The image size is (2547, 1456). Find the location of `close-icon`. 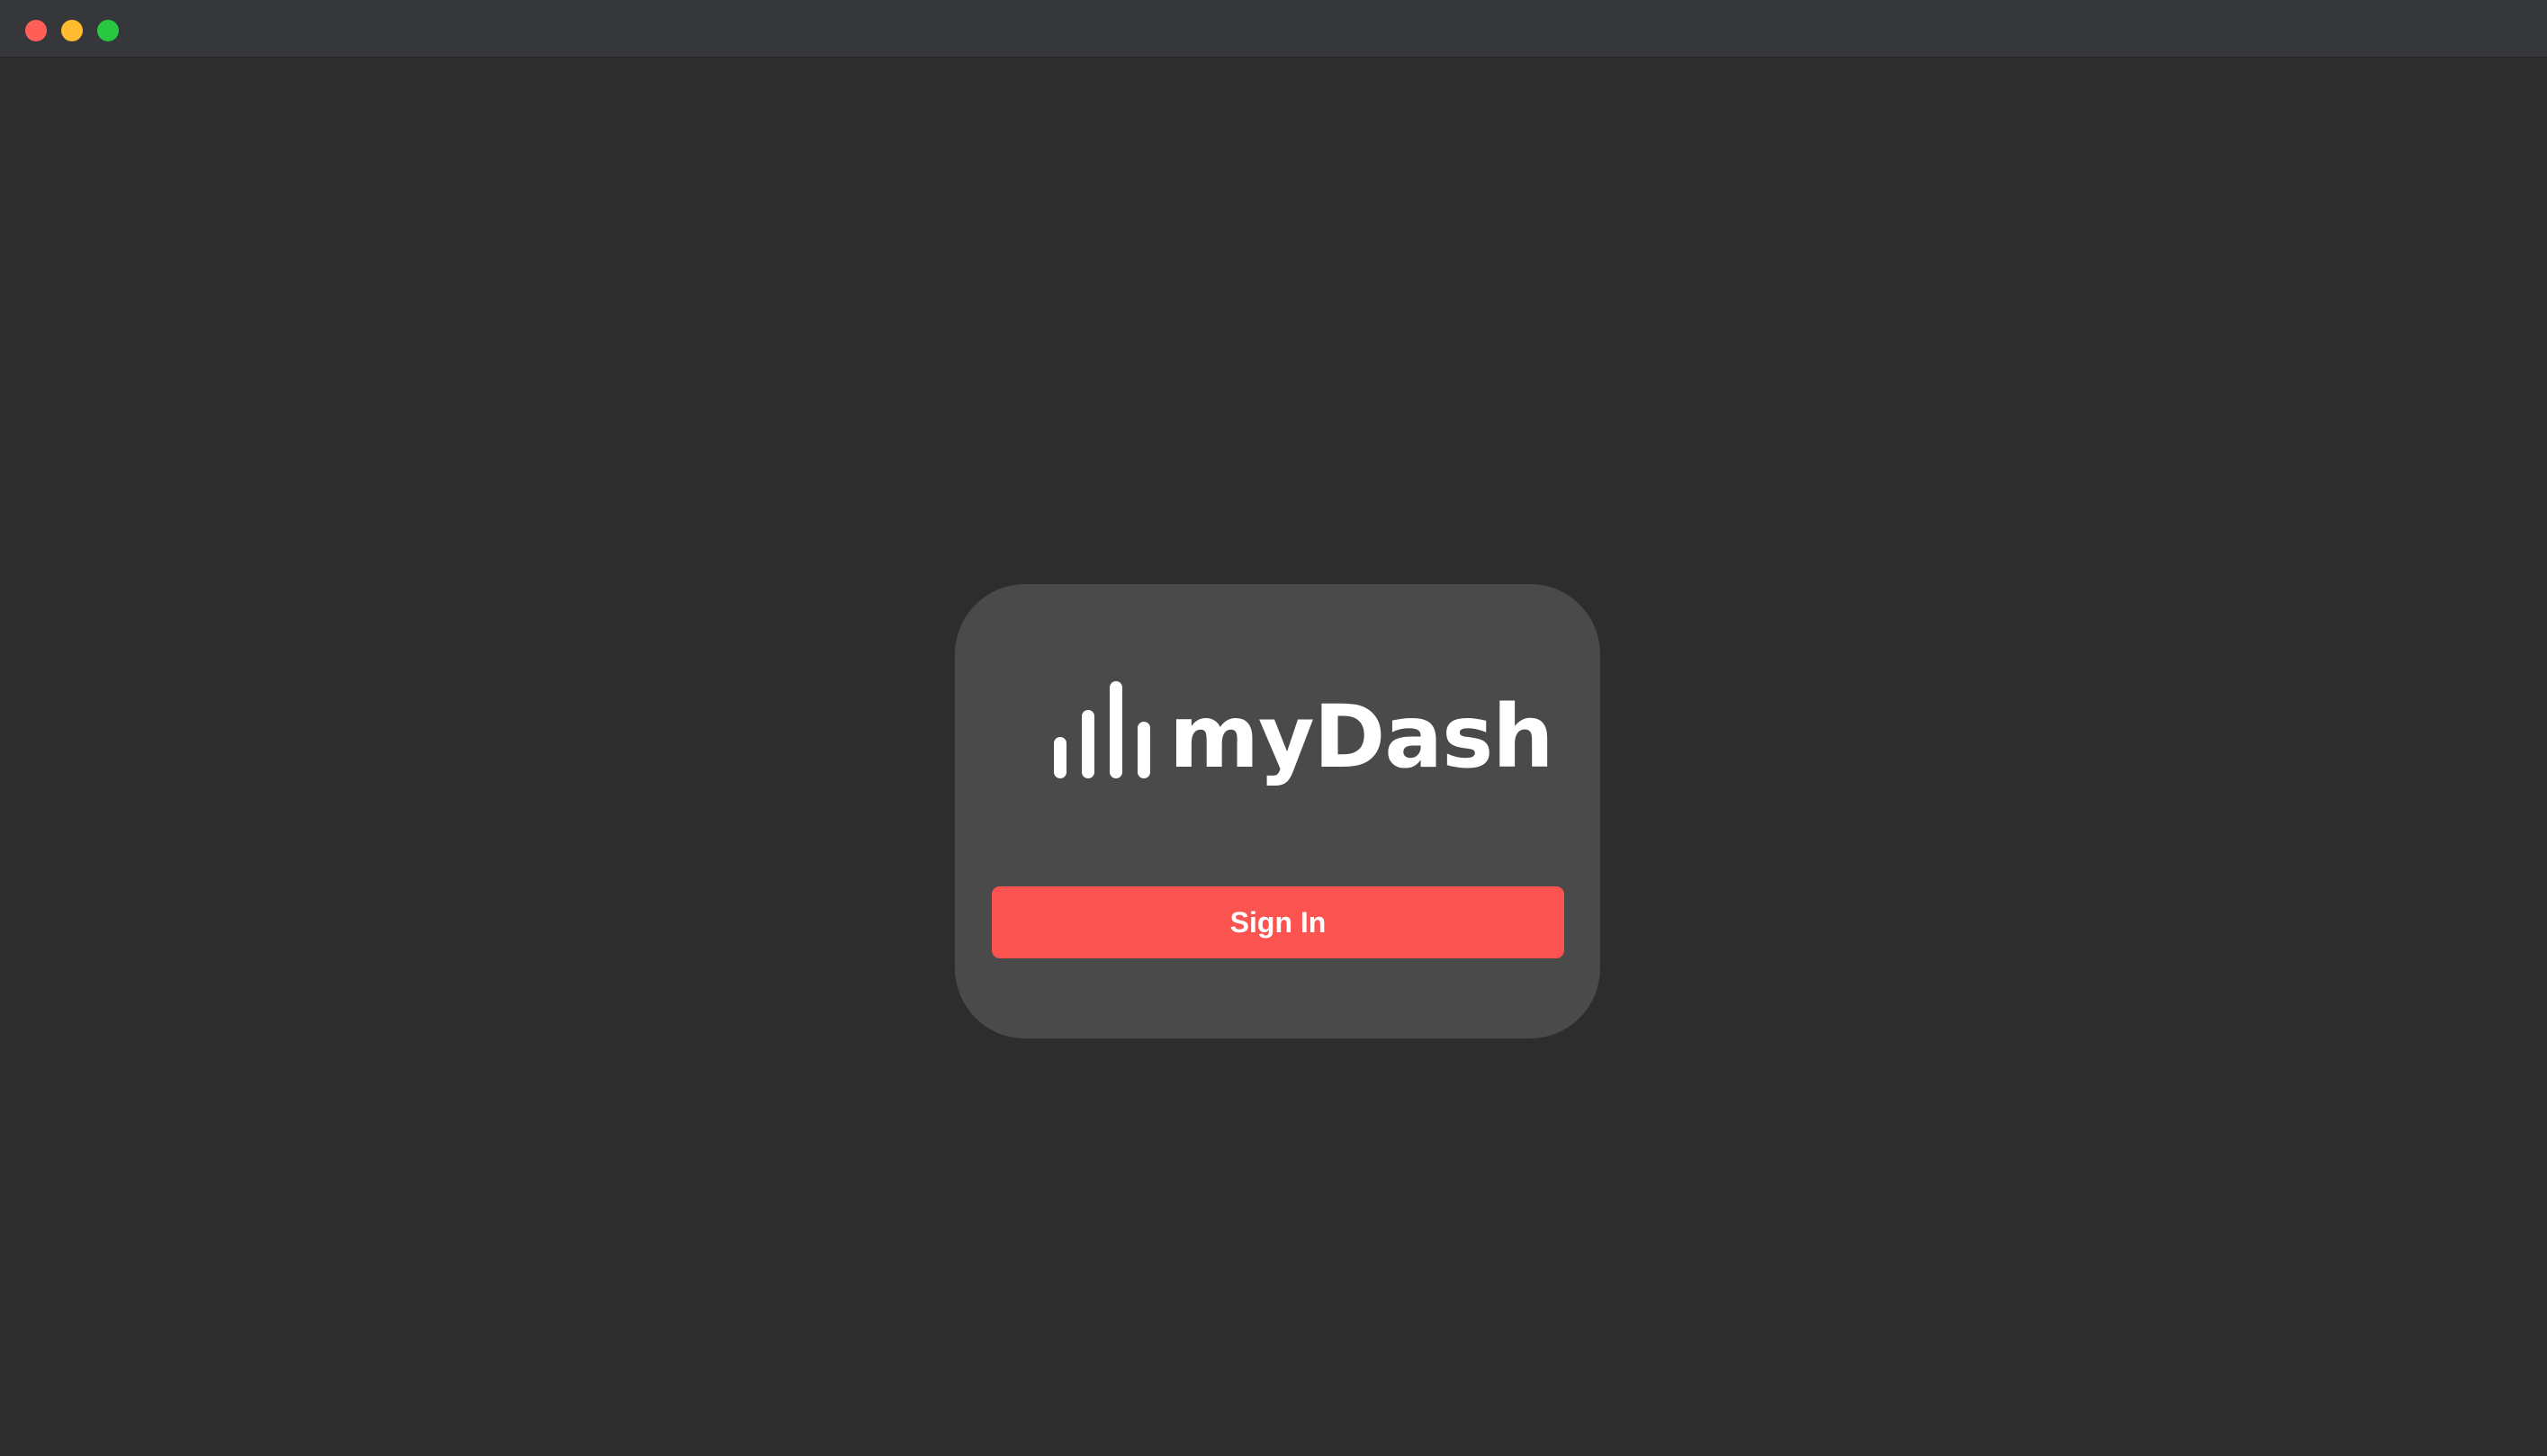

close-icon is located at coordinates (36, 30).